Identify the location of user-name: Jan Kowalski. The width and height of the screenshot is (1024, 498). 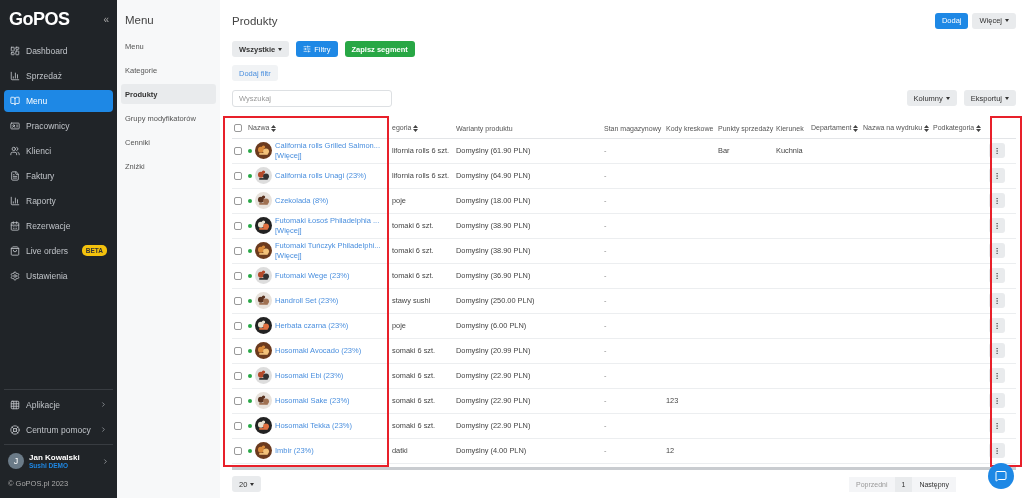
(55, 457).